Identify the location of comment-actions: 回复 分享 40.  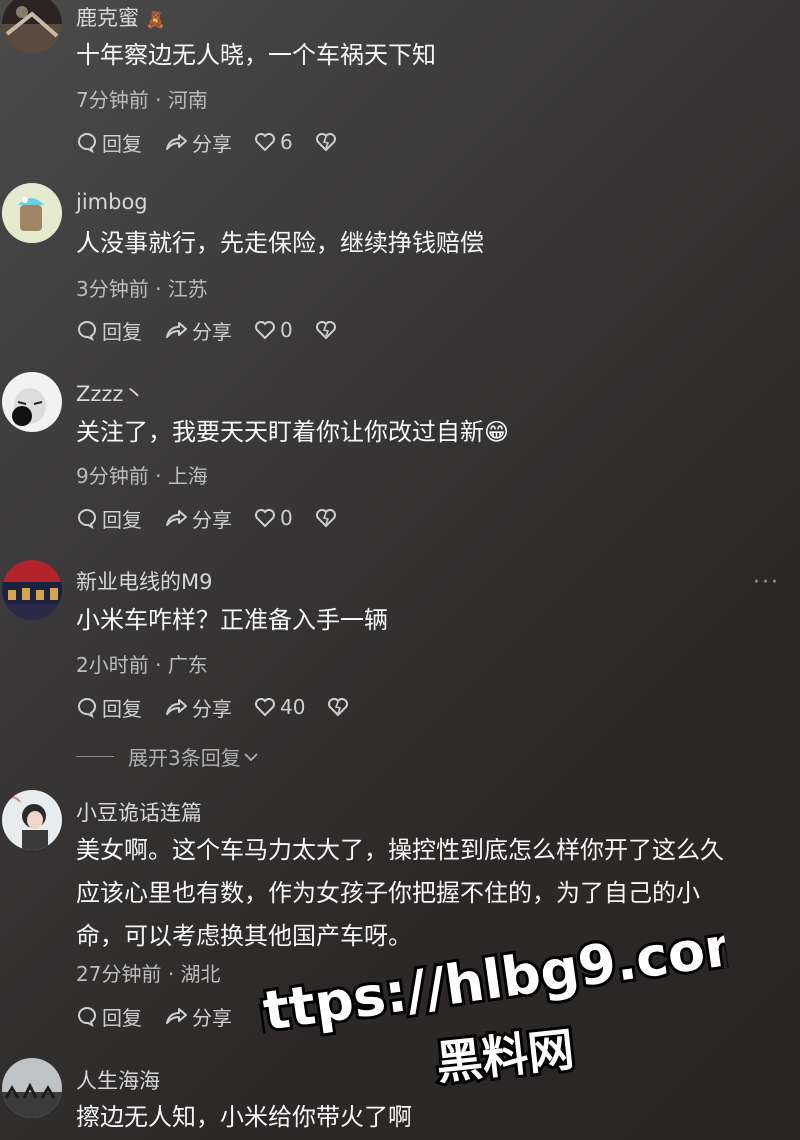
(212, 707).